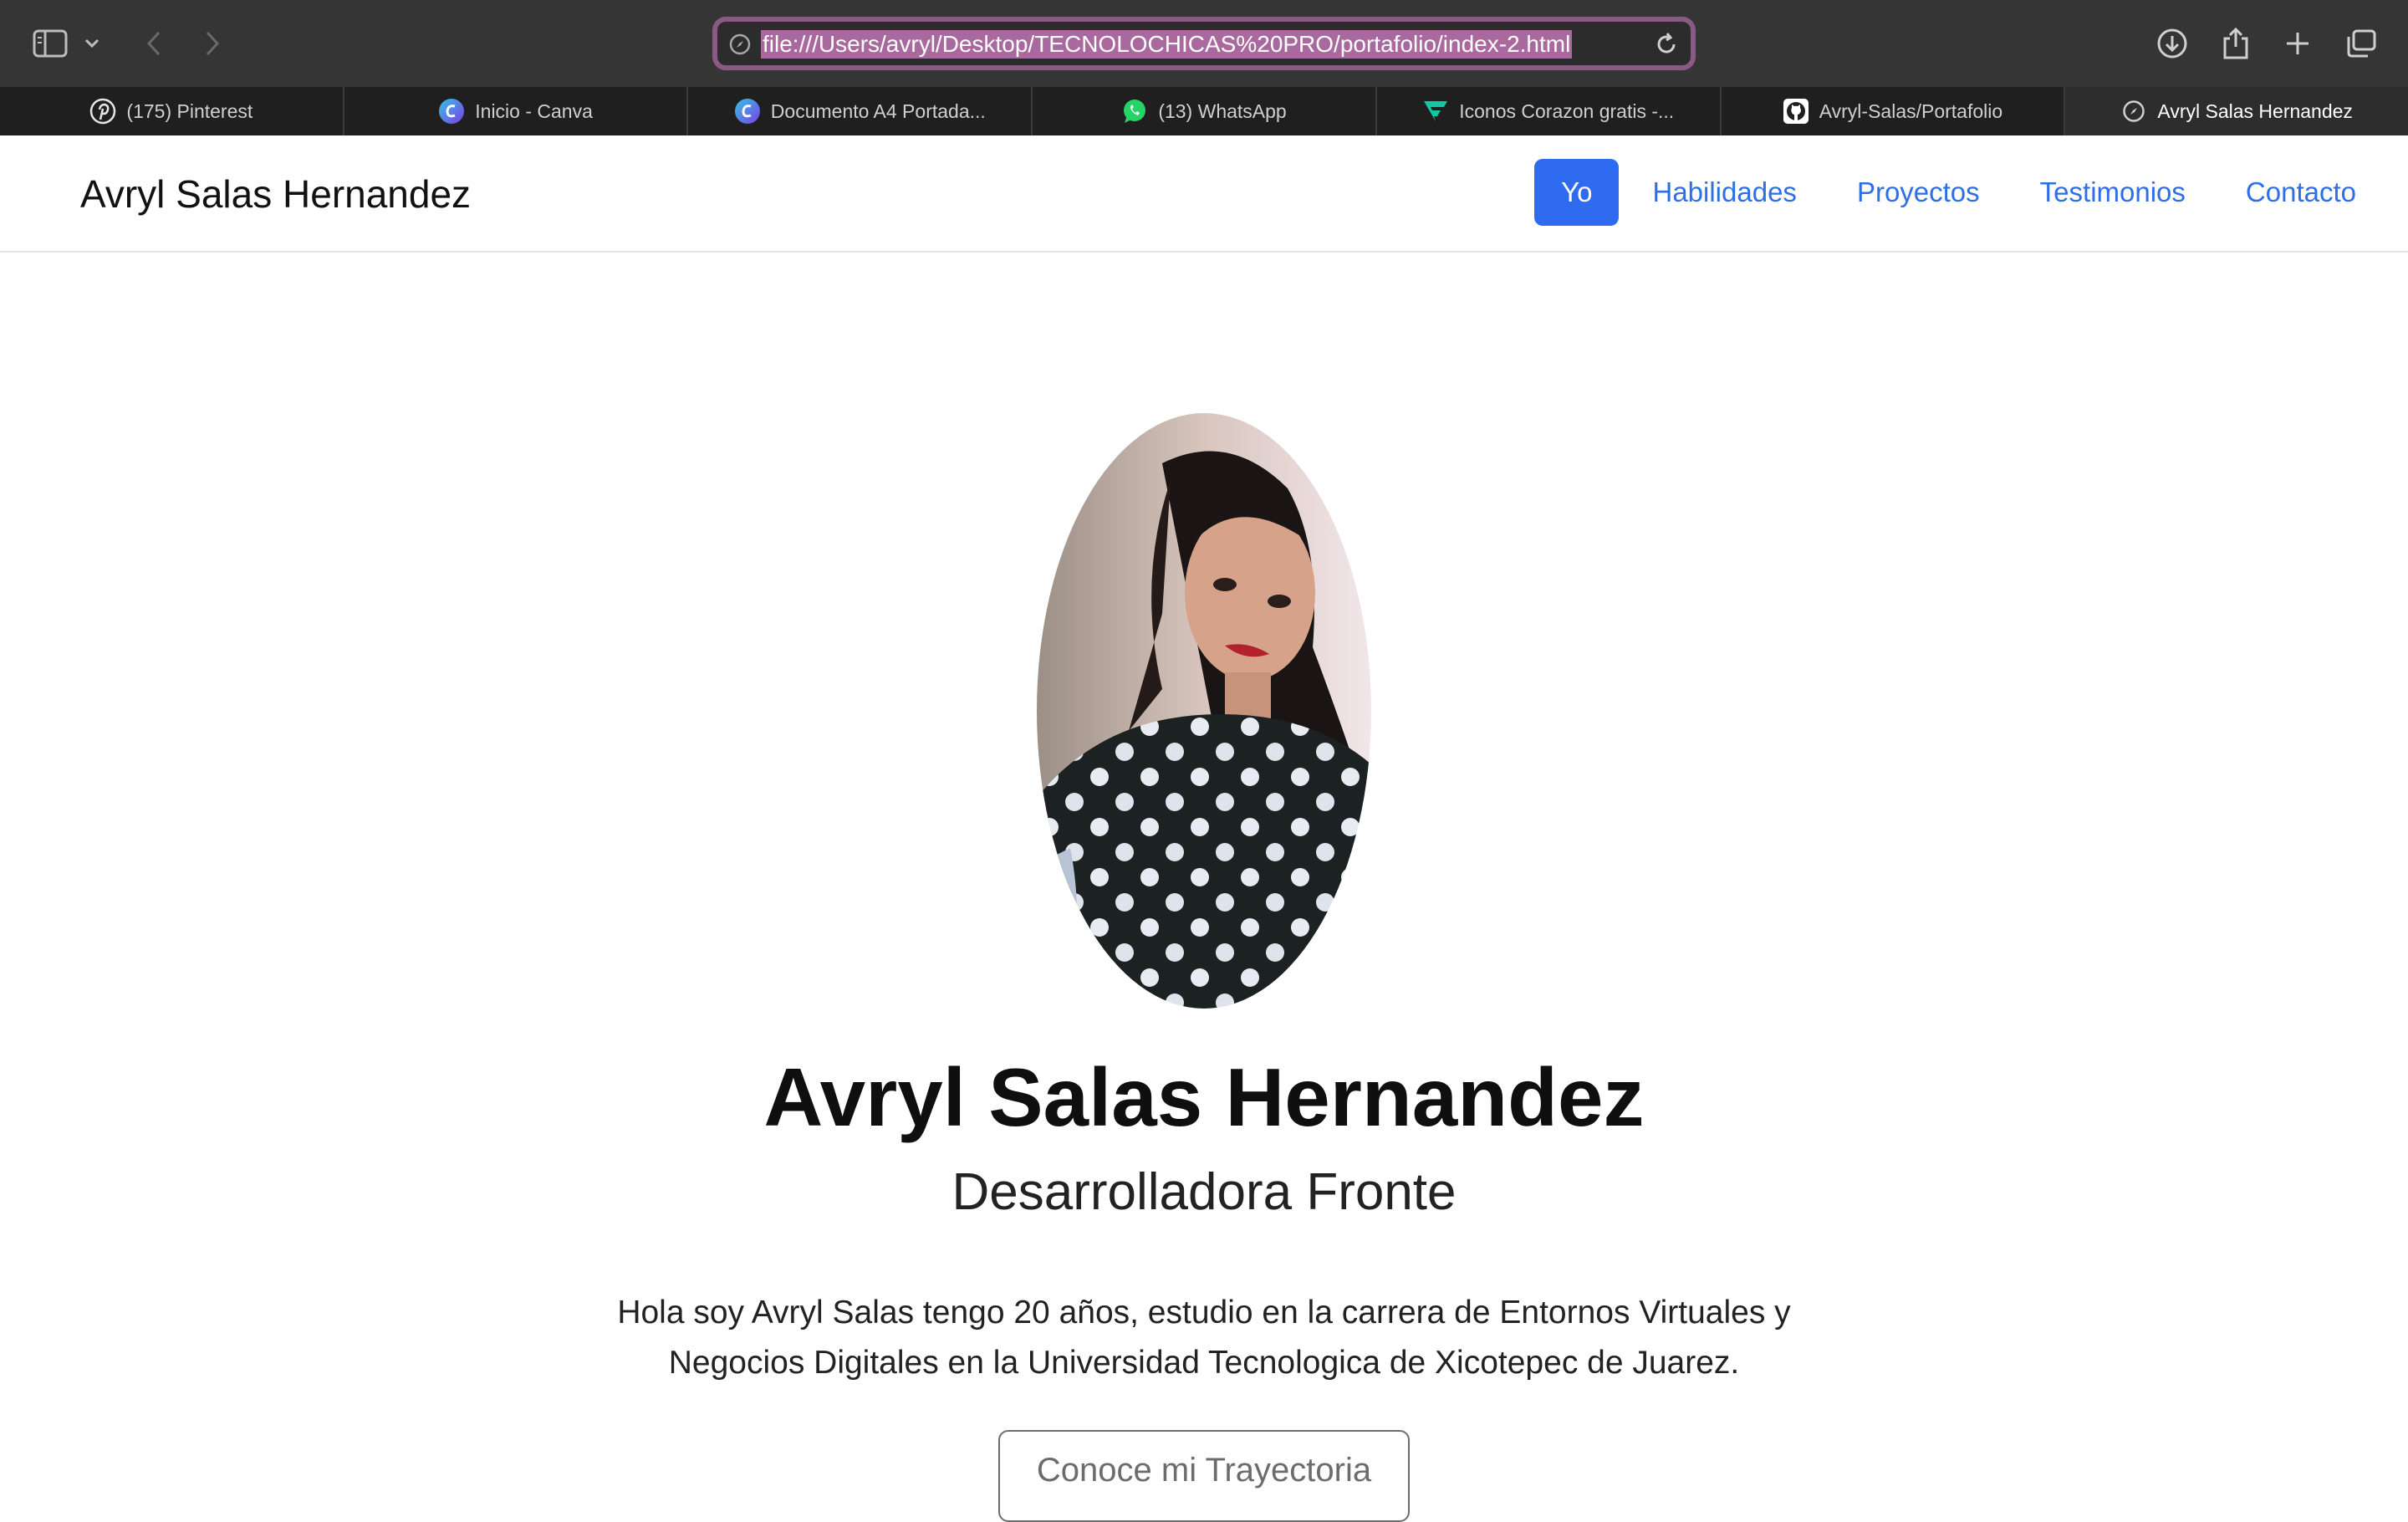  What do you see at coordinates (1919, 192) in the screenshot?
I see `nav-link-proyectos: Proyectos` at bounding box center [1919, 192].